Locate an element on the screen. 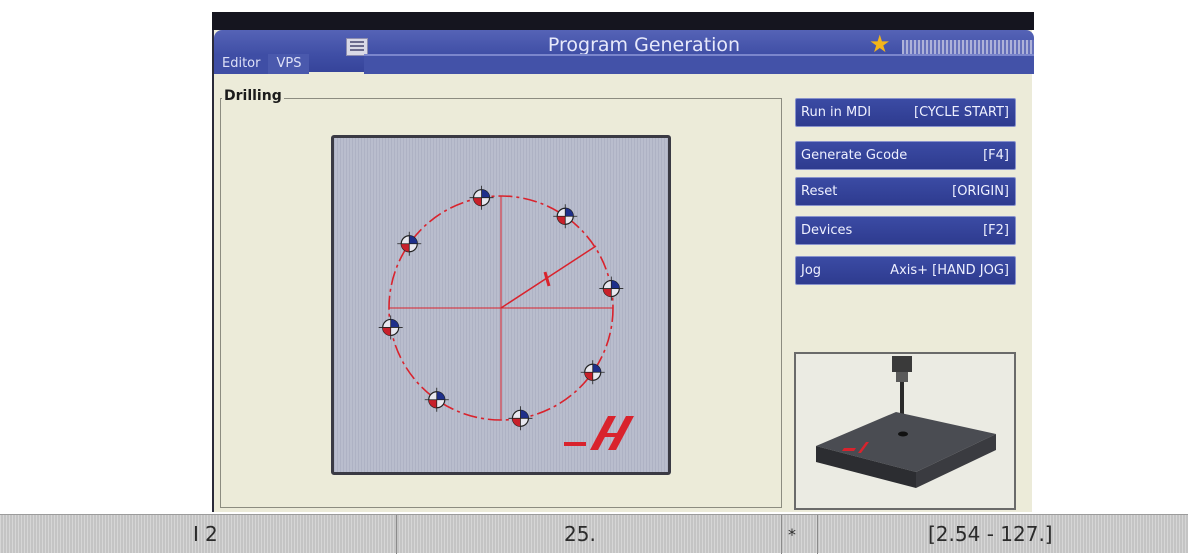  devices-button: Devices [F2] is located at coordinates (905, 230).